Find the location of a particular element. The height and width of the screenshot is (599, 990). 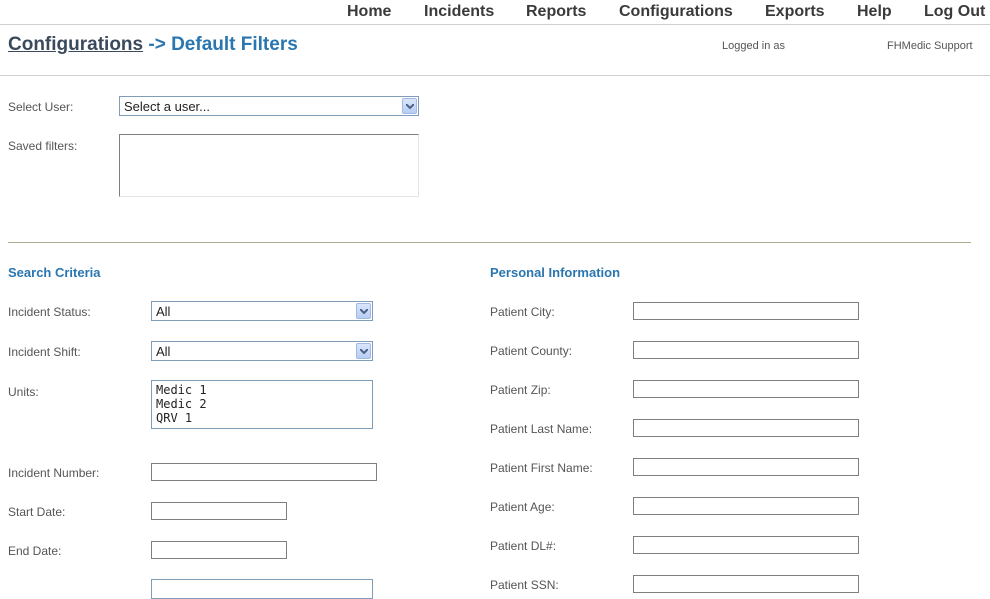

patient-first-name-label: Patient First Name: is located at coordinates (541, 468).